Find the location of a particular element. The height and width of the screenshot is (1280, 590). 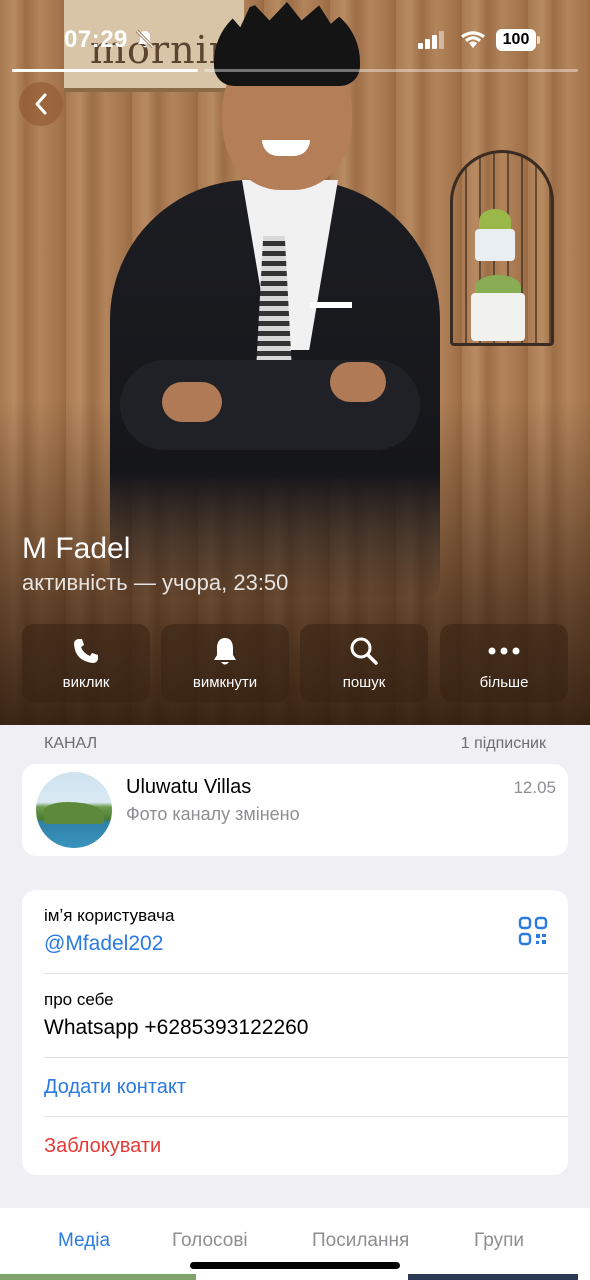

call-button: виклик is located at coordinates (86, 663).